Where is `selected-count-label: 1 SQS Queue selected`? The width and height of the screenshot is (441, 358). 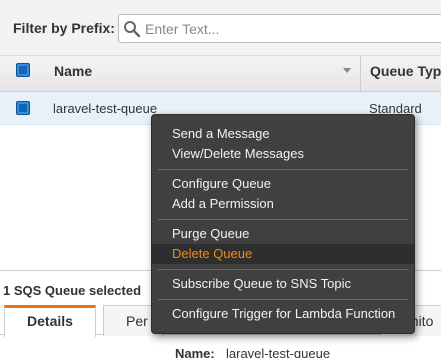 selected-count-label: 1 SQS Queue selected is located at coordinates (72, 290).